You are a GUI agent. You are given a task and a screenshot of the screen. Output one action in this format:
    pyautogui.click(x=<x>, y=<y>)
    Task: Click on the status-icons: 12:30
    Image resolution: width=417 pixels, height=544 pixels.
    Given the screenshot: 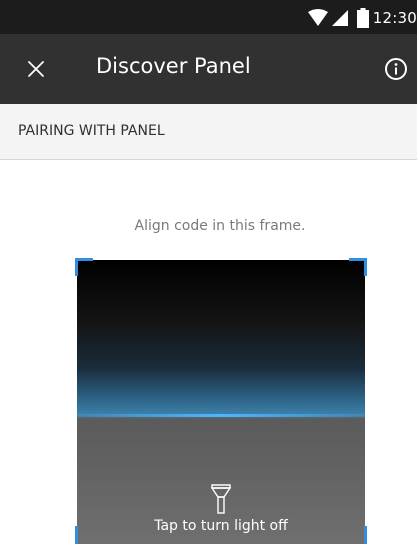 What is the action you would take?
    pyautogui.click(x=362, y=18)
    